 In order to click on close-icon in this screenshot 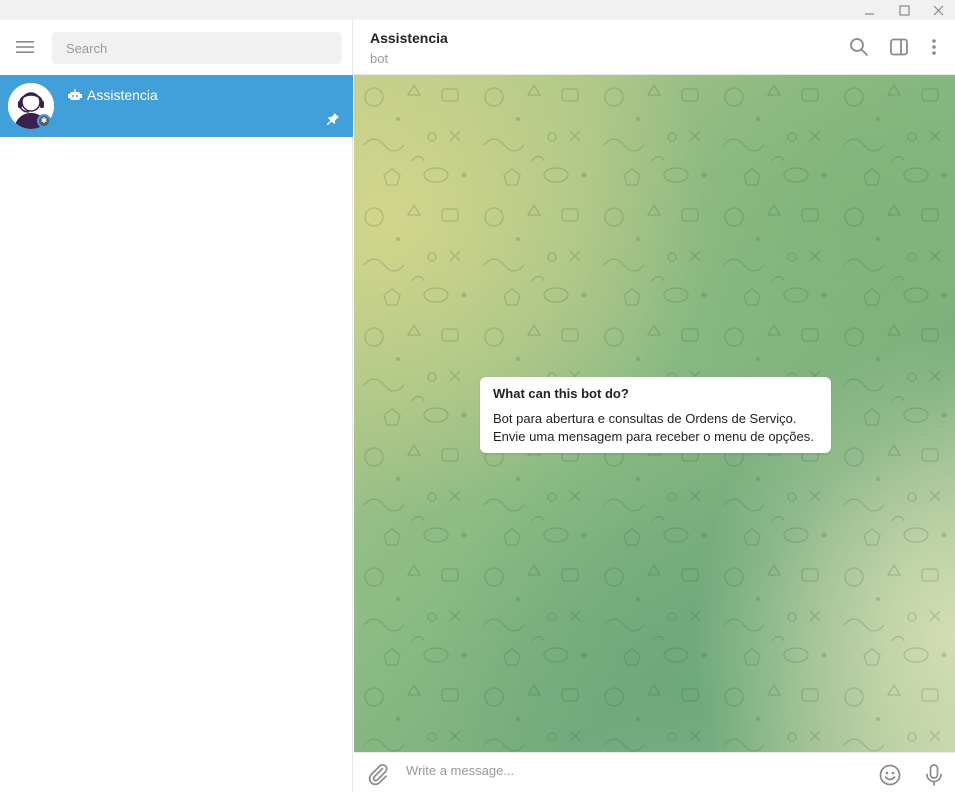, I will do `click(938, 10)`.